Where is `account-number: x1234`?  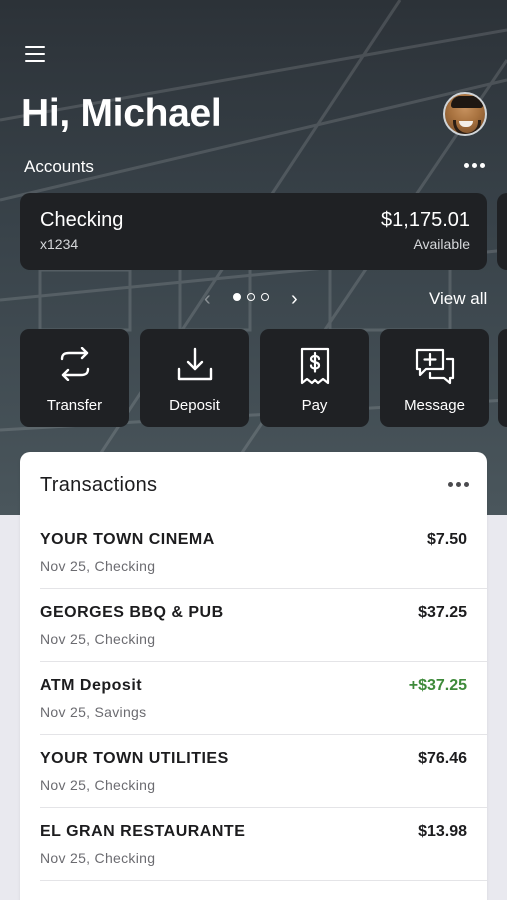
account-number: x1234 is located at coordinates (59, 244).